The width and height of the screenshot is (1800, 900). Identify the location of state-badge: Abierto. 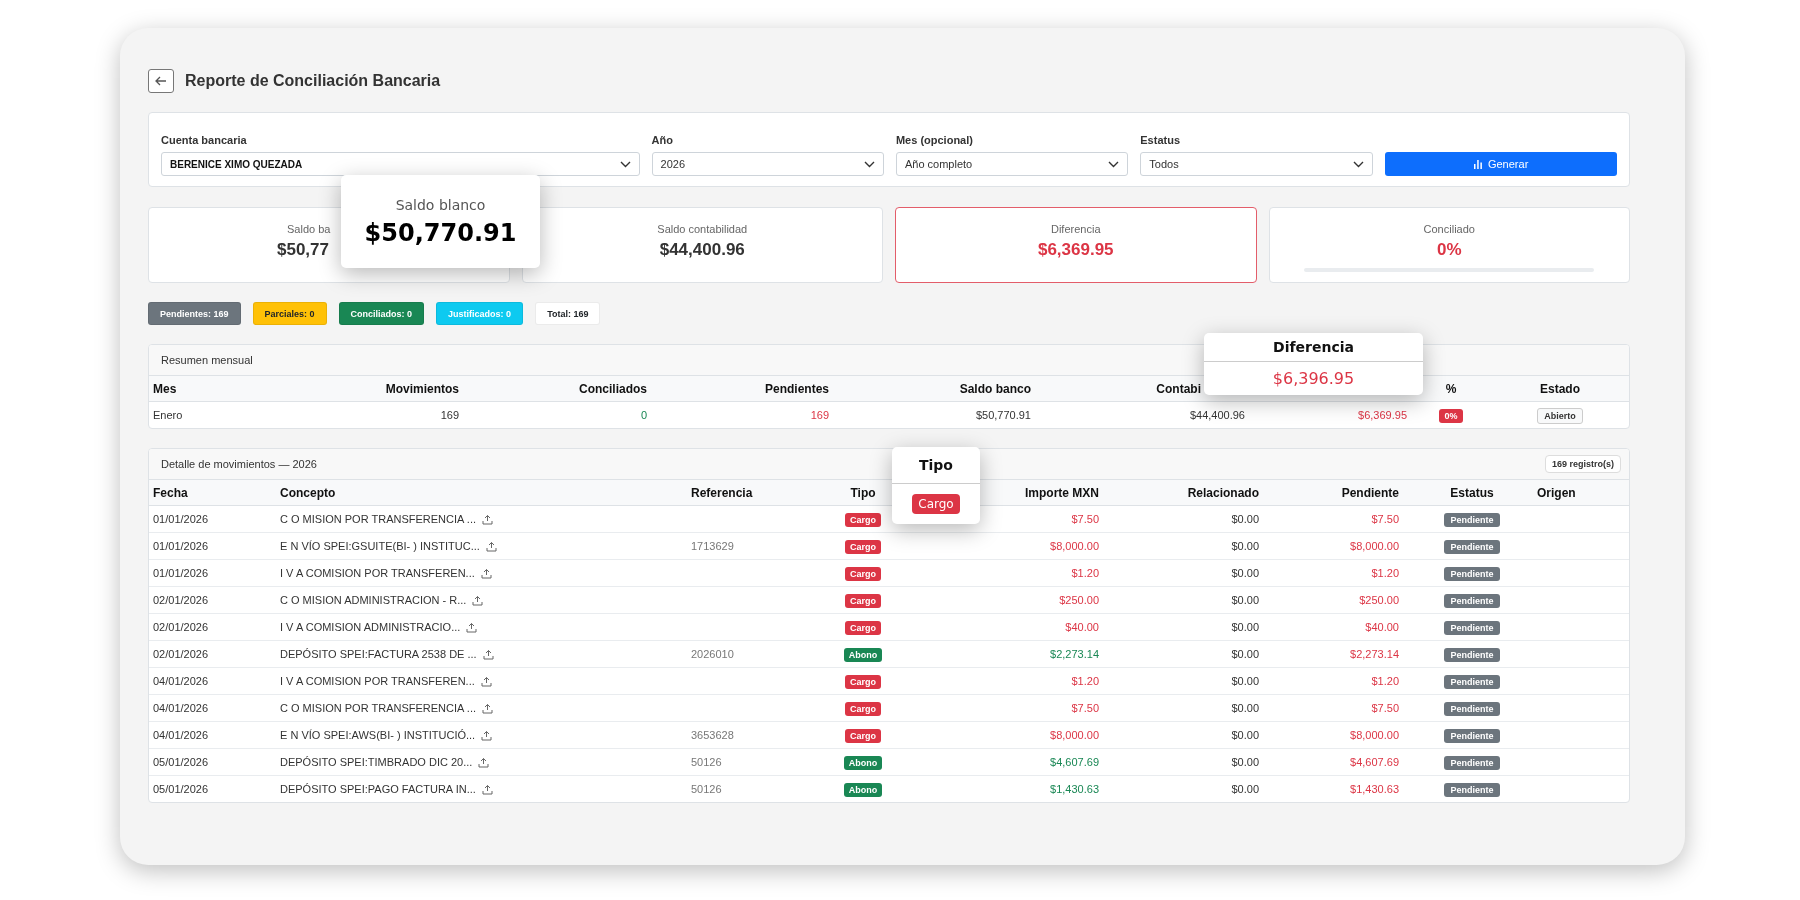
(1560, 416).